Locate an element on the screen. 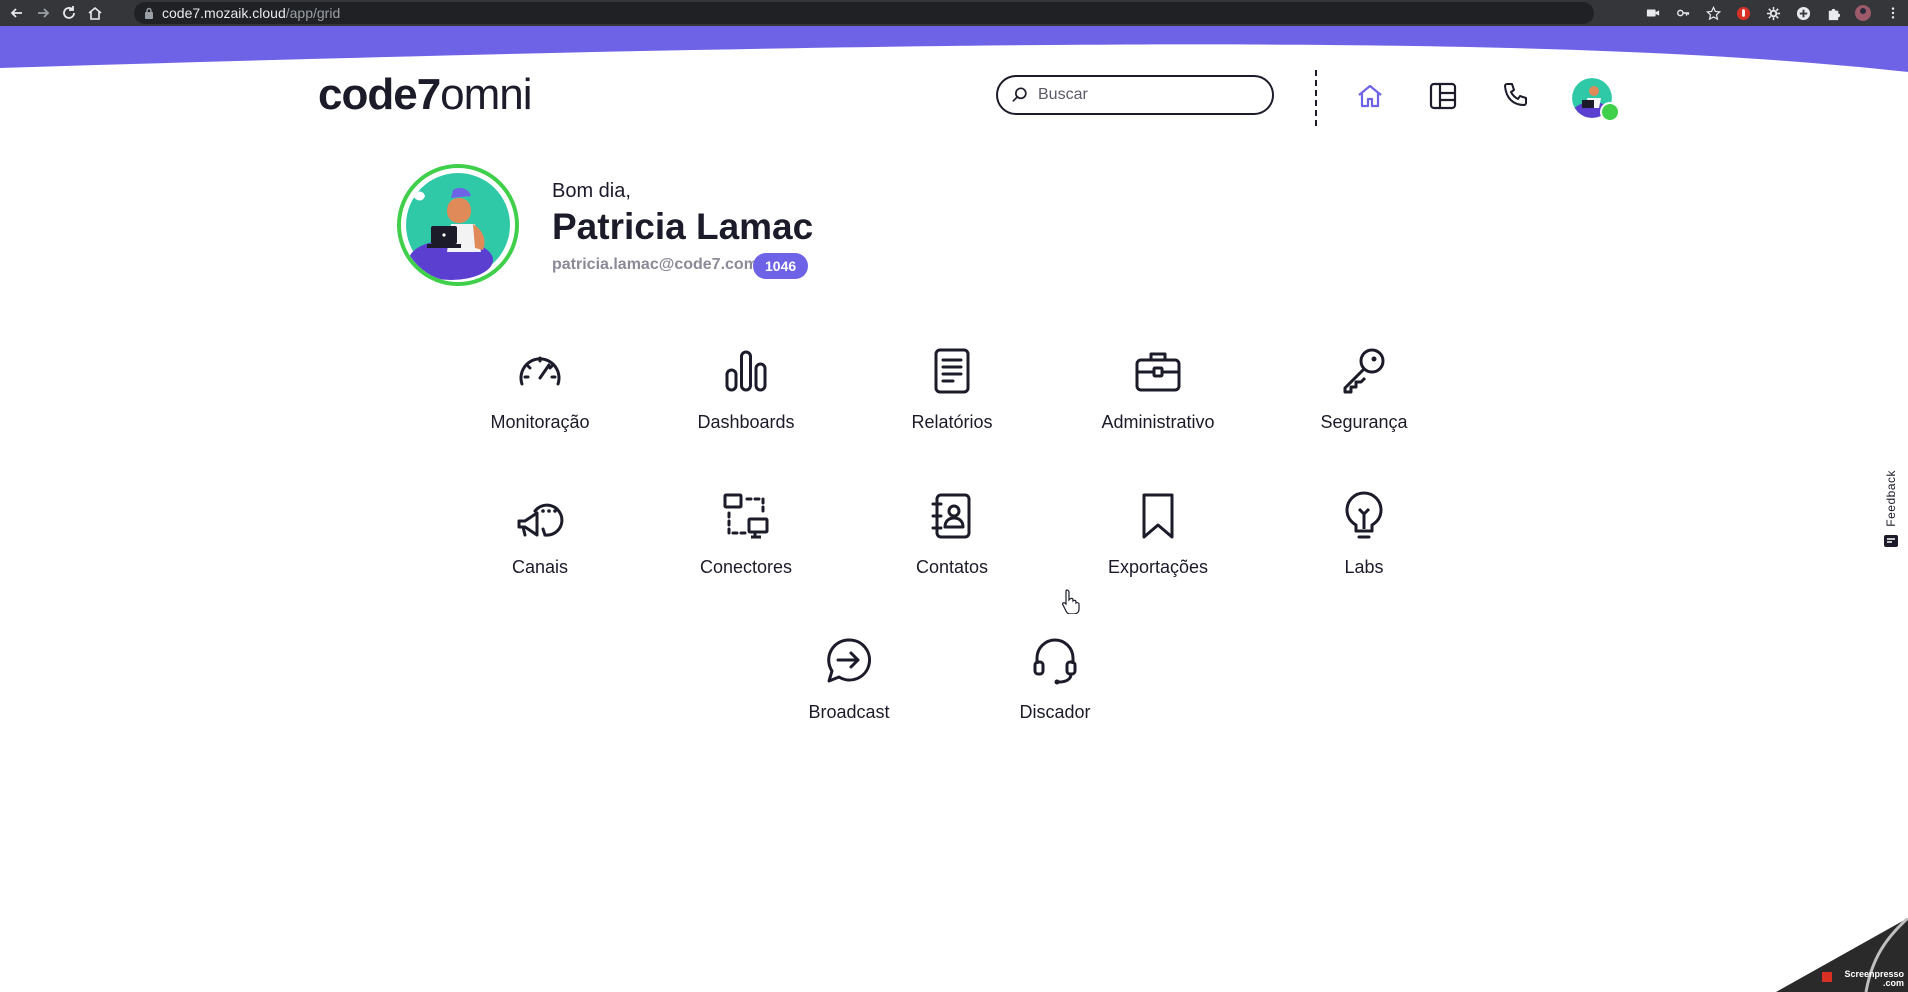 The width and height of the screenshot is (1908, 992). app-tile-exportacoes: Exportações is located at coordinates (1158, 546).